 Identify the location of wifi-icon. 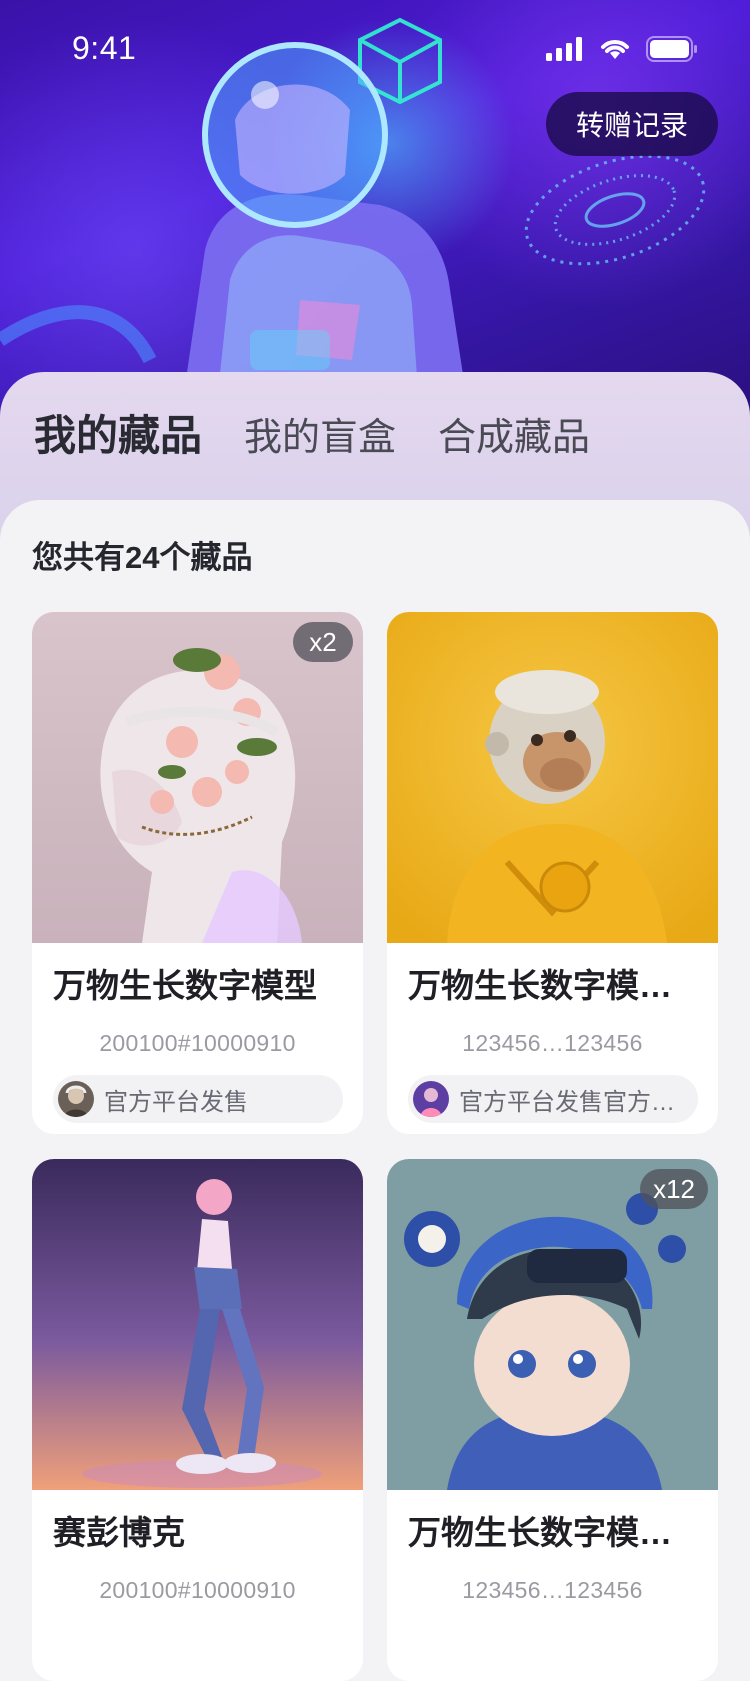
(615, 49).